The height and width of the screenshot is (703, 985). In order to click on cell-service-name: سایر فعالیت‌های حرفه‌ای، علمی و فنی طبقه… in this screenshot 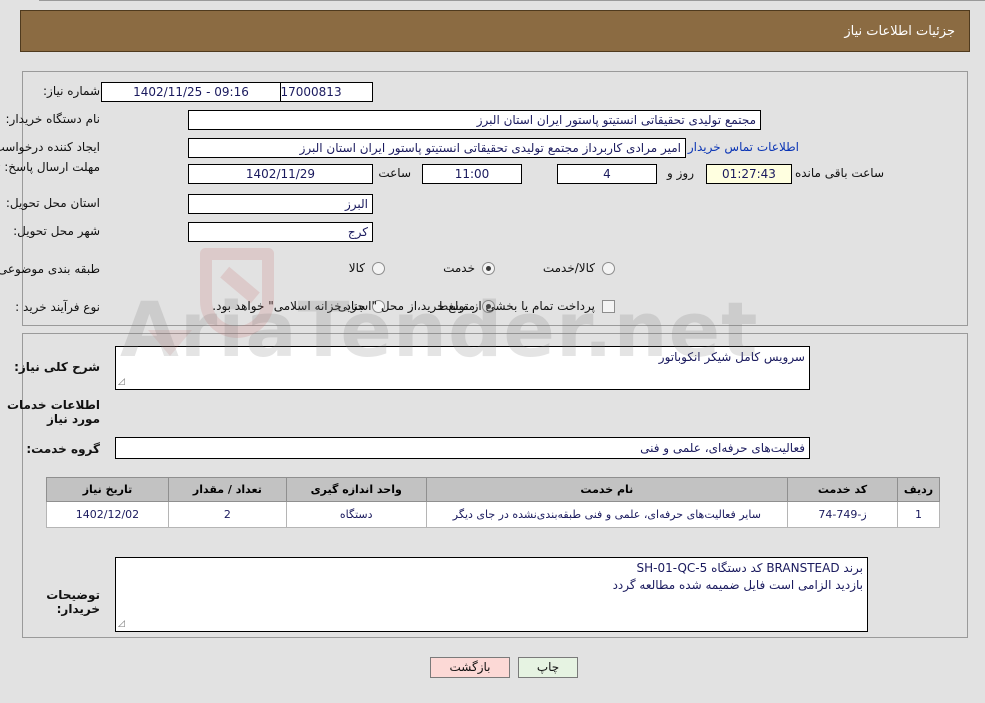, I will do `click(607, 514)`.